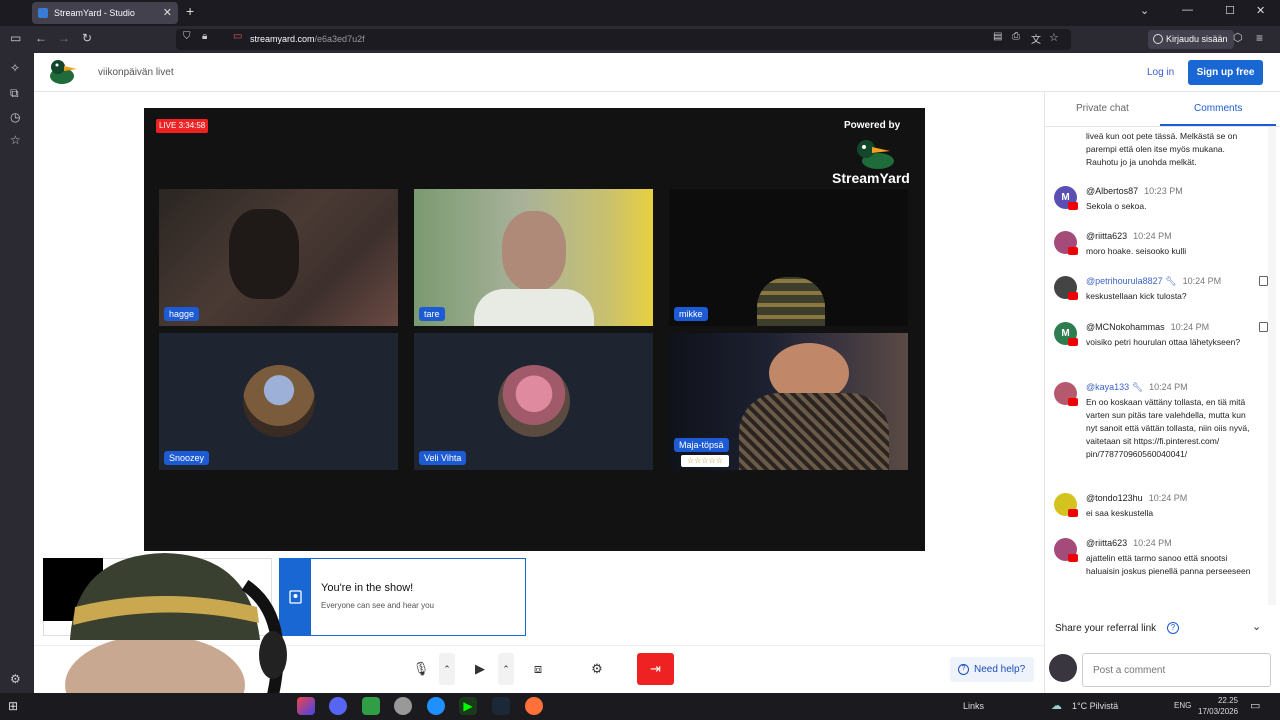  Describe the element at coordinates (534, 251) in the screenshot. I see `participant-video` at that location.